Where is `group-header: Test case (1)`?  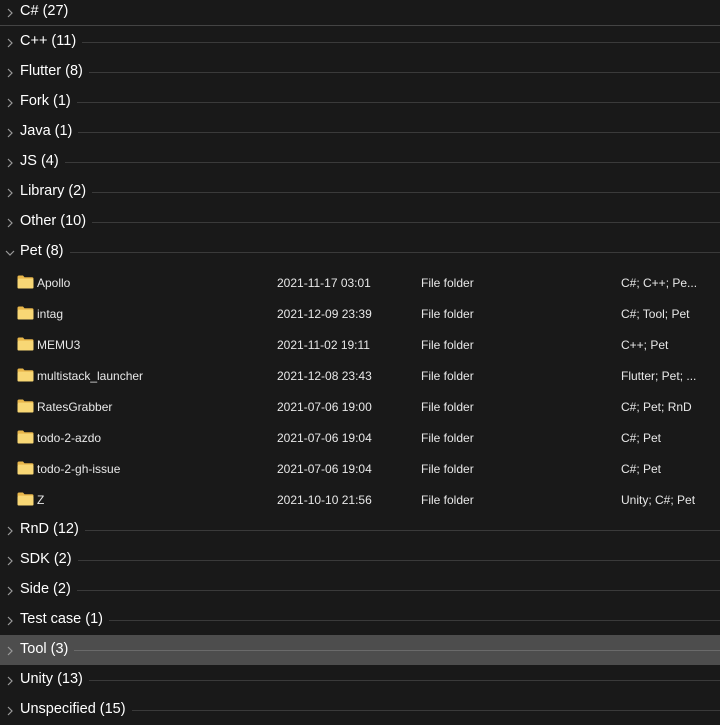
group-header: Test case (1) is located at coordinates (360, 620).